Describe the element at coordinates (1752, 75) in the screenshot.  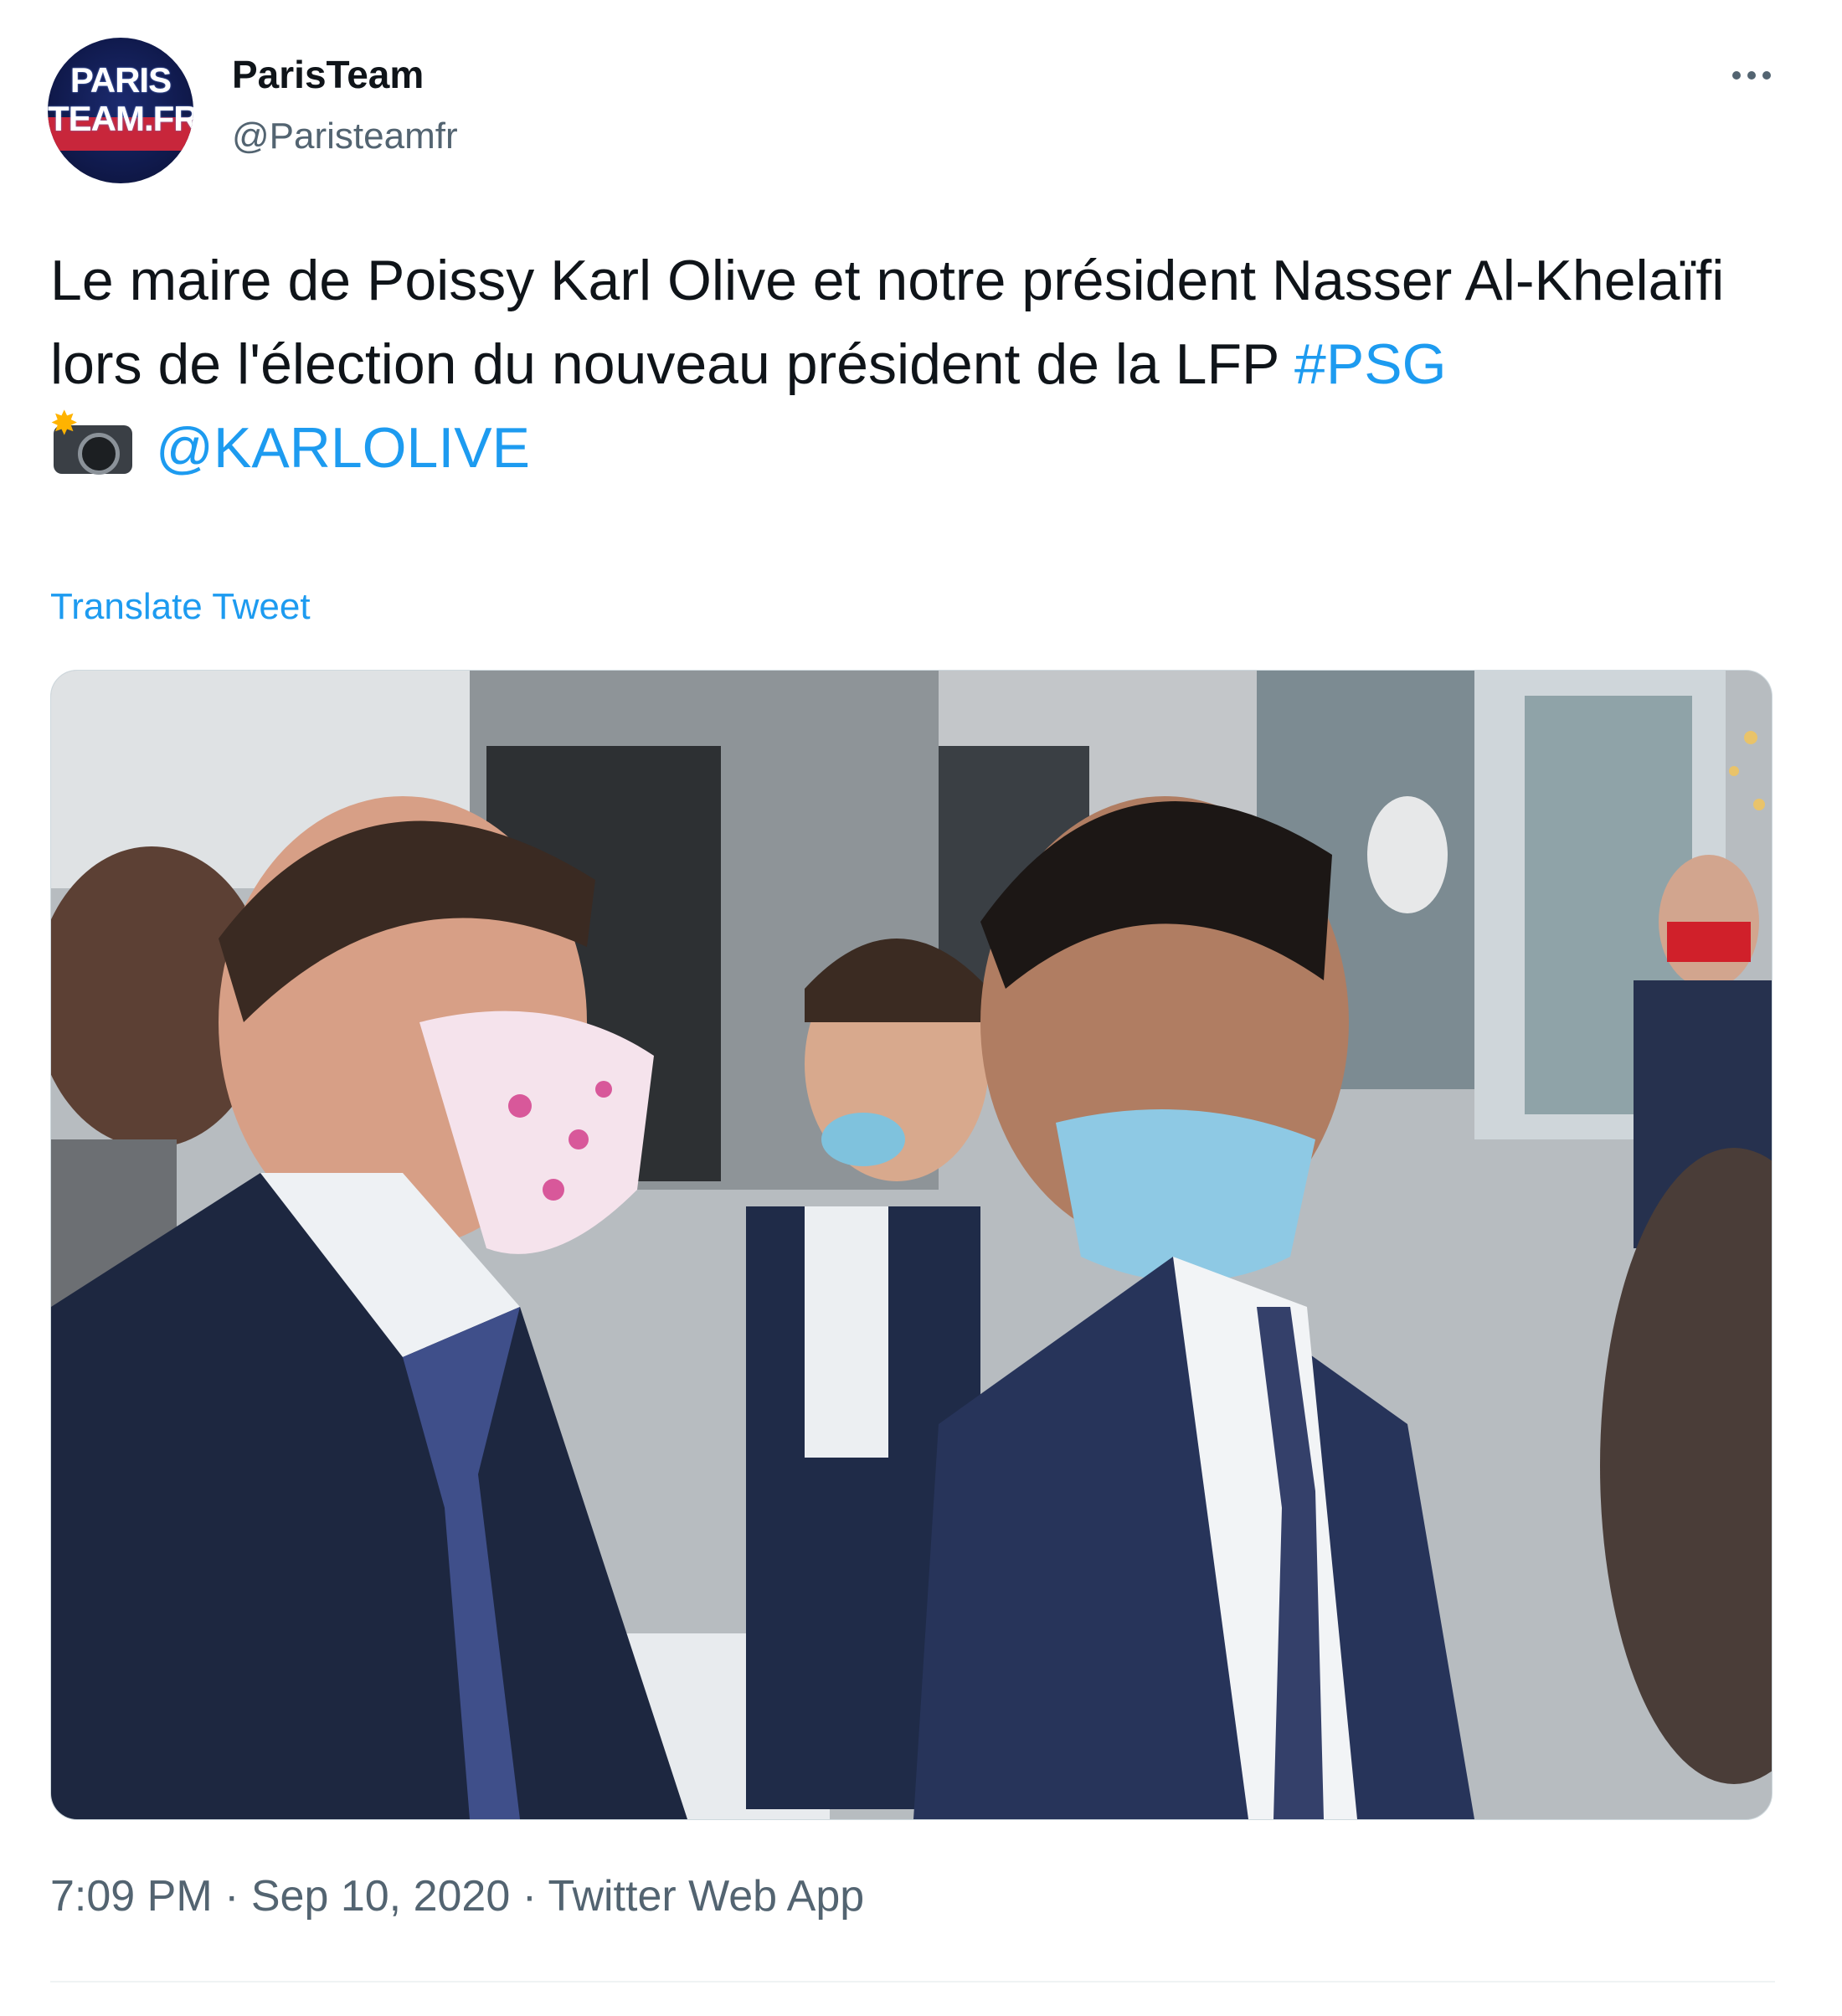
I see `more-options-icon` at that location.